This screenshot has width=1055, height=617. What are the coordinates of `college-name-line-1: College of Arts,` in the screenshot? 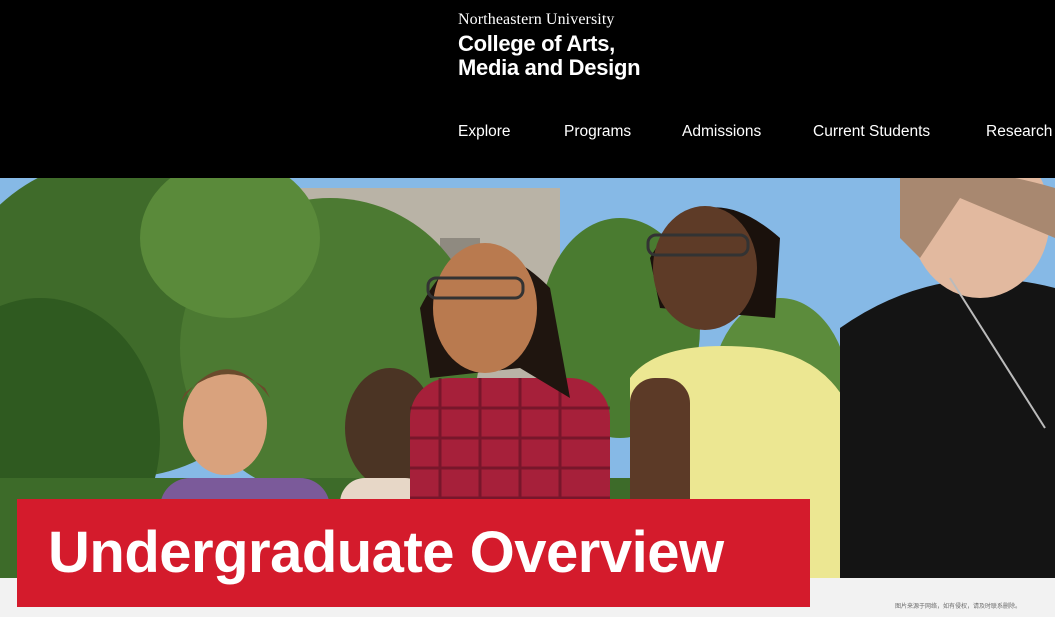 It's located at (536, 43).